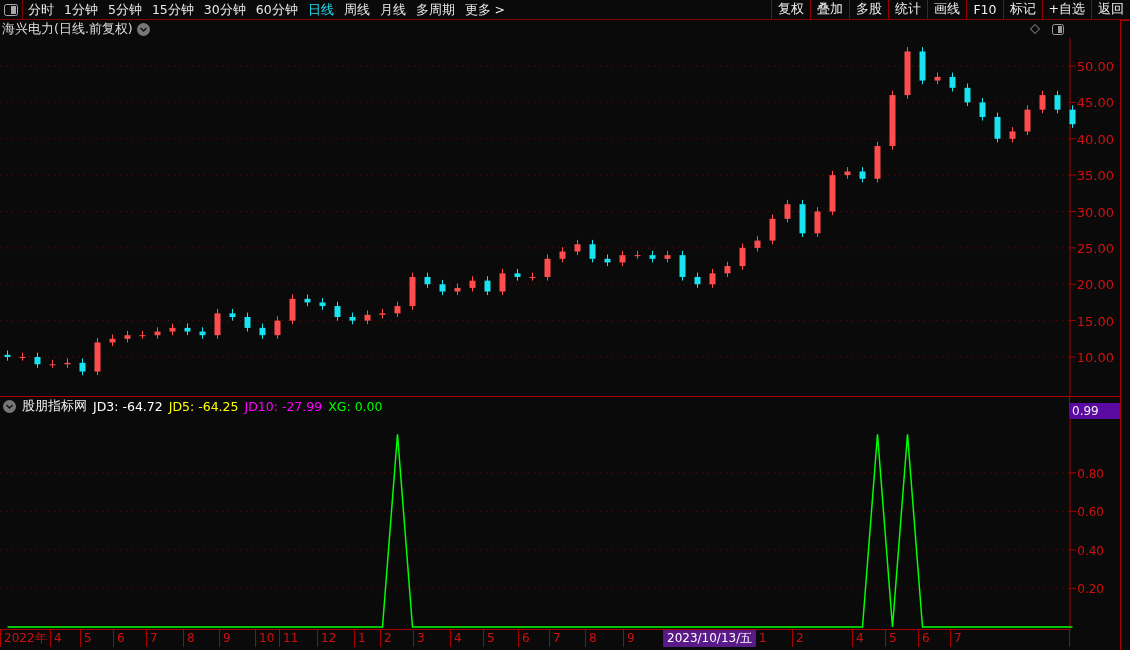 The height and width of the screenshot is (650, 1130). I want to click on axis-label: 0.40, so click(1090, 550).